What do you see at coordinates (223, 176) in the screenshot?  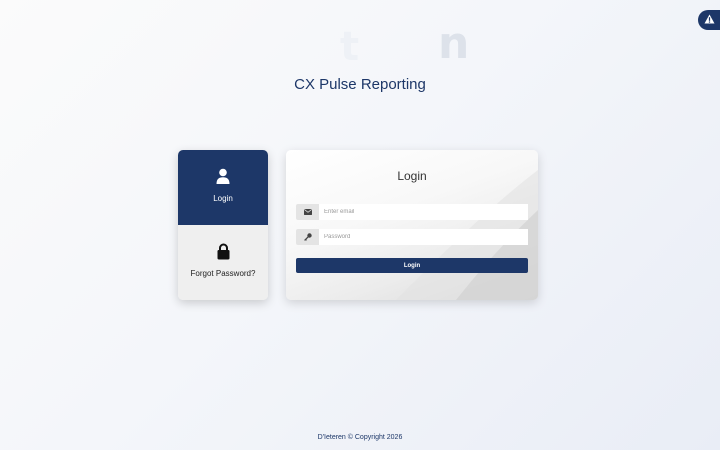 I see `user-icon` at bounding box center [223, 176].